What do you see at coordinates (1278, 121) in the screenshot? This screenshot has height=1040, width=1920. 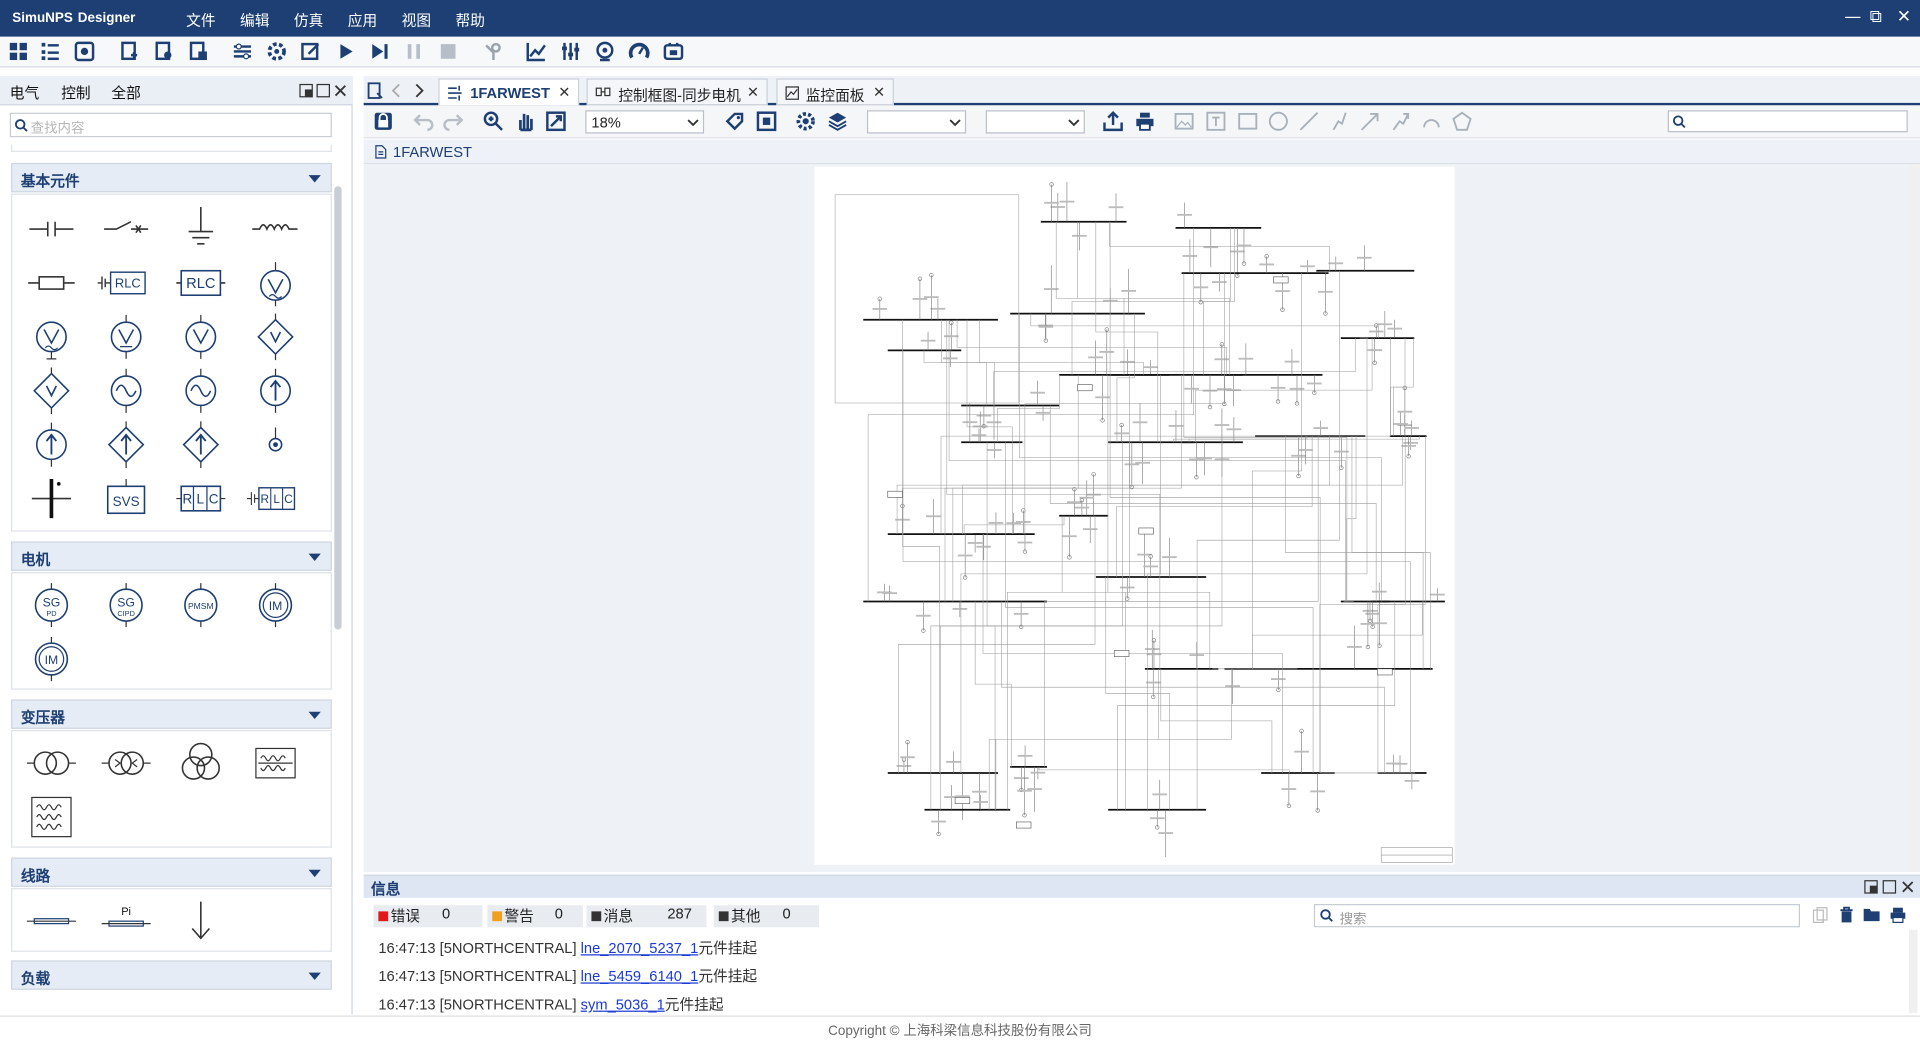 I see `ellipse-tool-icon` at bounding box center [1278, 121].